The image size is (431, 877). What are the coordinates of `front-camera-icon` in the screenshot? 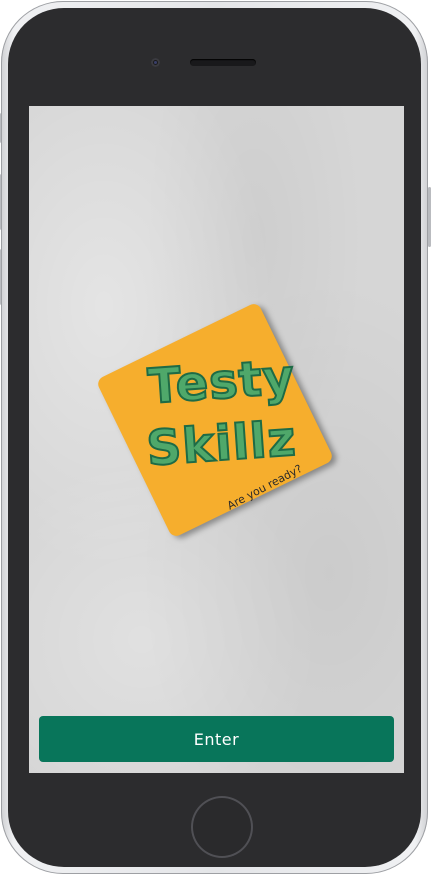 It's located at (155, 62).